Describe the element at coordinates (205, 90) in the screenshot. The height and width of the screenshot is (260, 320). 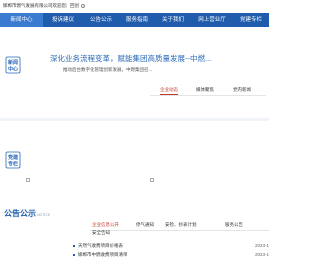
I see `tab-media-focus: 媒体聚焦` at that location.